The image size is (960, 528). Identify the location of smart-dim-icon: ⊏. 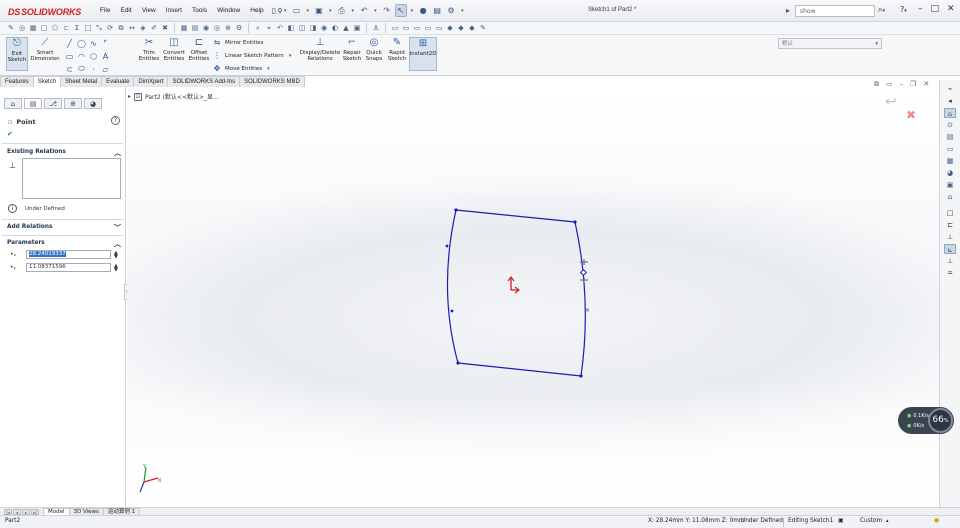
(950, 225).